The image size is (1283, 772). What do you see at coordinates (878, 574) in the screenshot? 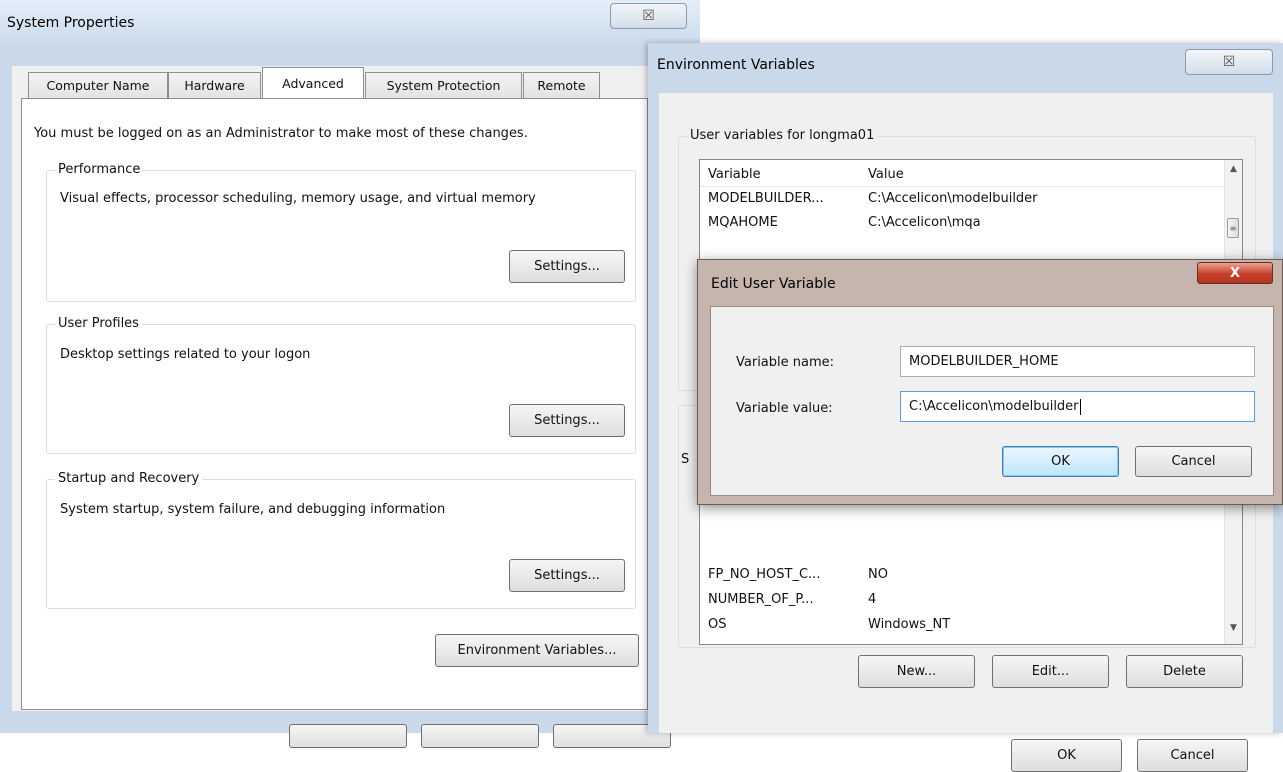
I see `system-variable-value: NO` at bounding box center [878, 574].